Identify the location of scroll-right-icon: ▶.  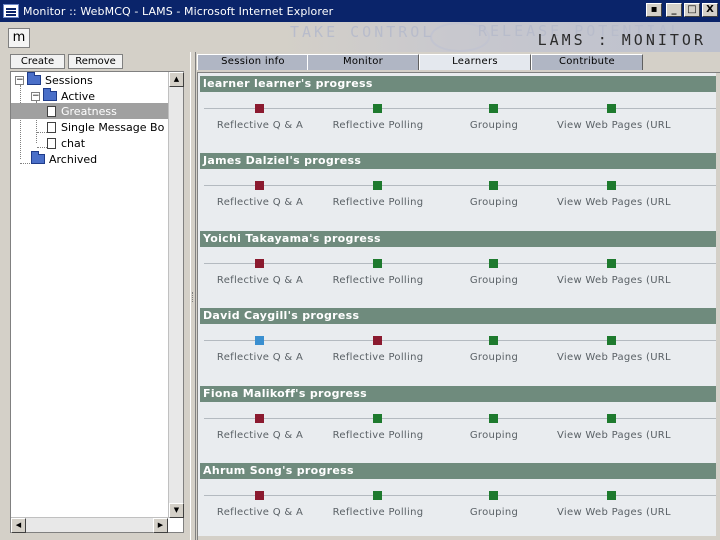
(160, 525).